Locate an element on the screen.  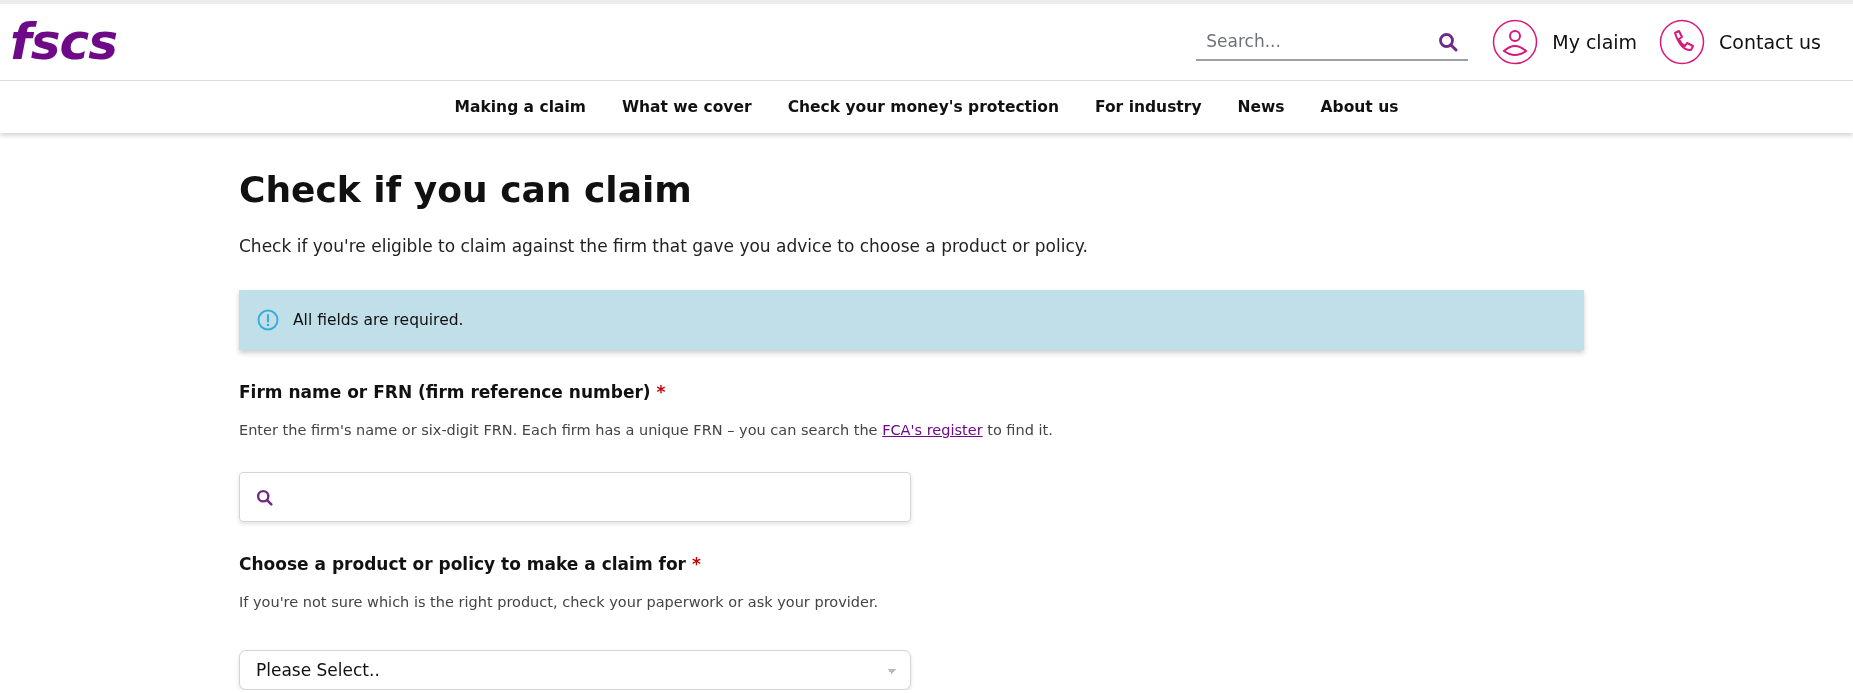
page-title: Check if you can claim is located at coordinates (466, 189).